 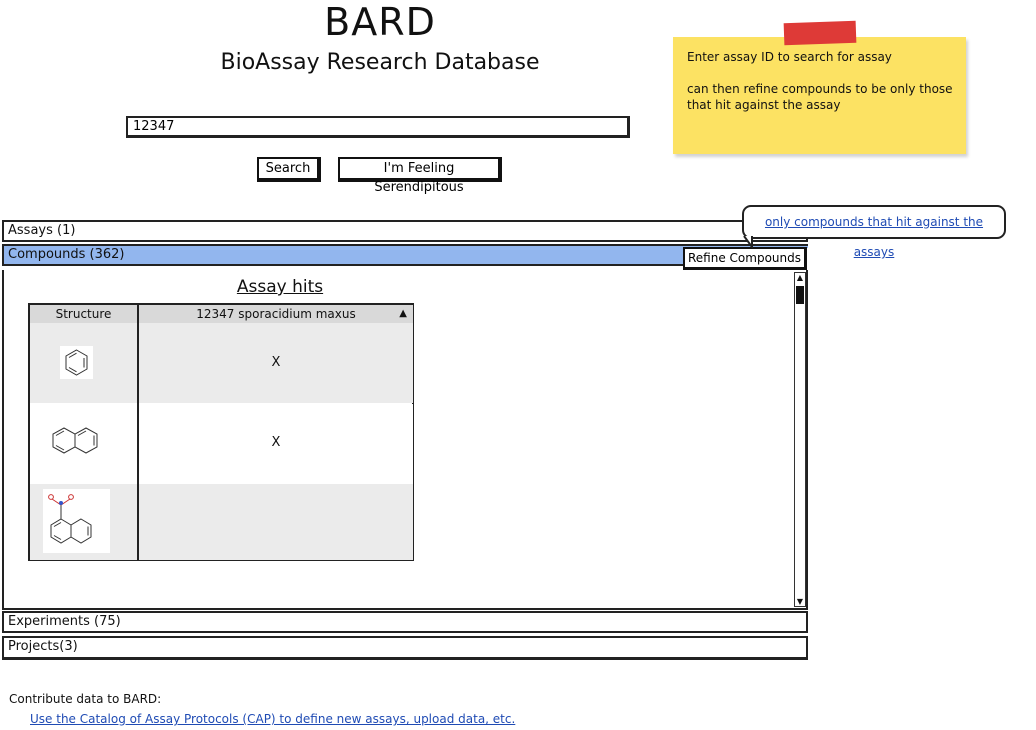 I want to click on scroll-up-icon: ▲, so click(x=800, y=278).